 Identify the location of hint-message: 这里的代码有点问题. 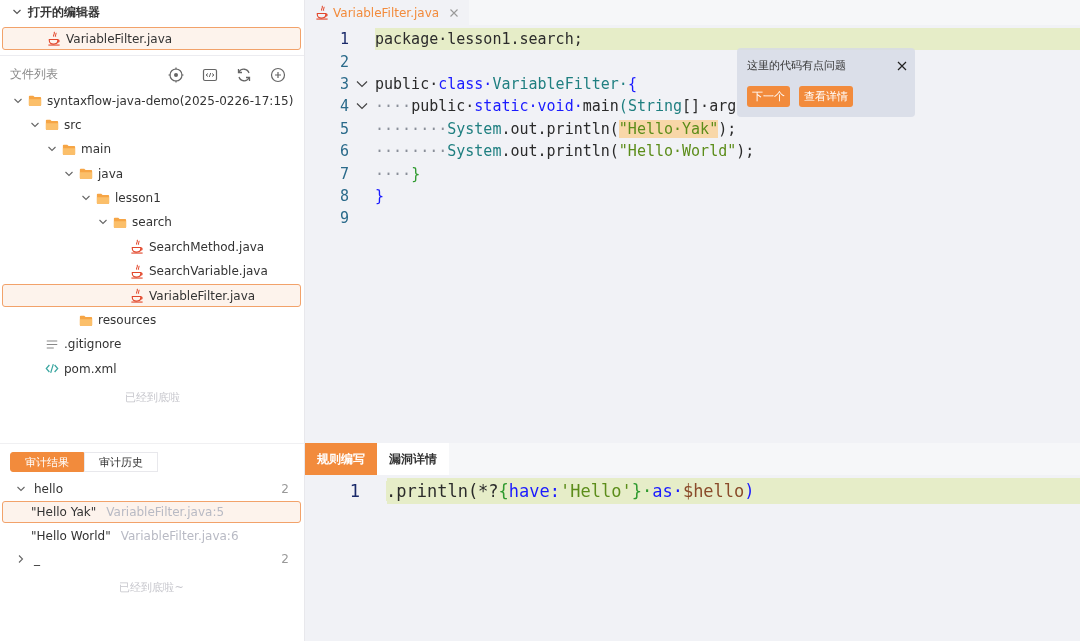
(796, 65).